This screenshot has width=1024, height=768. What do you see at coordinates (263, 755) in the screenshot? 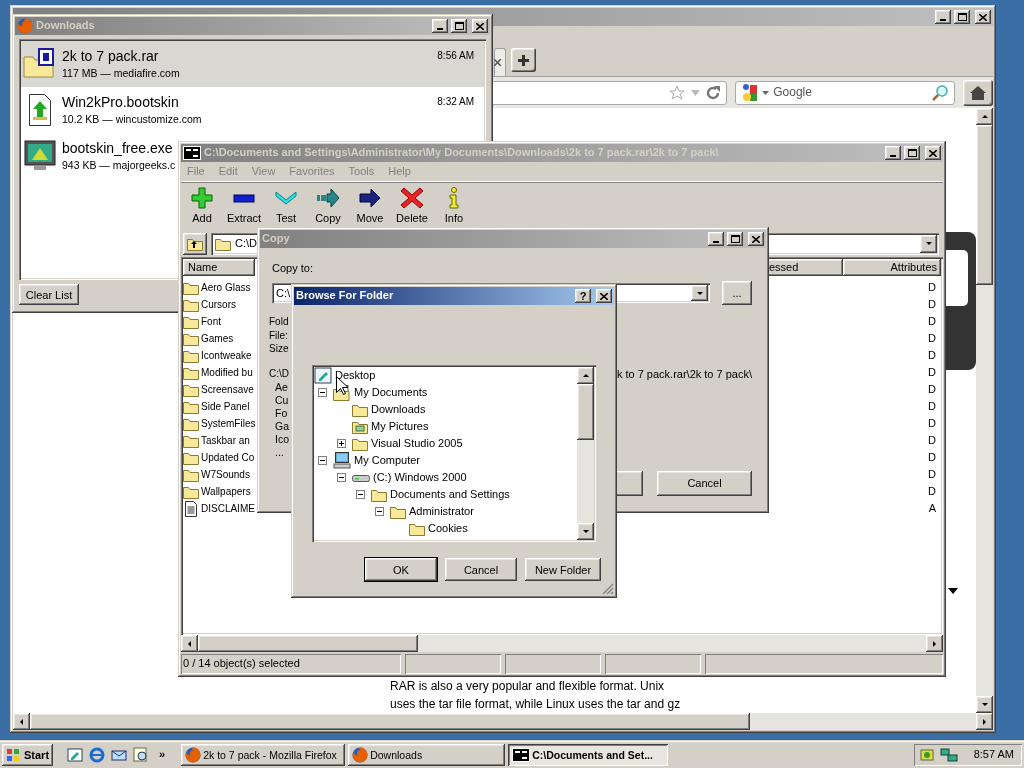
I see `taskbar-button: 2k to 7 pack - Mozilla Firefox` at bounding box center [263, 755].